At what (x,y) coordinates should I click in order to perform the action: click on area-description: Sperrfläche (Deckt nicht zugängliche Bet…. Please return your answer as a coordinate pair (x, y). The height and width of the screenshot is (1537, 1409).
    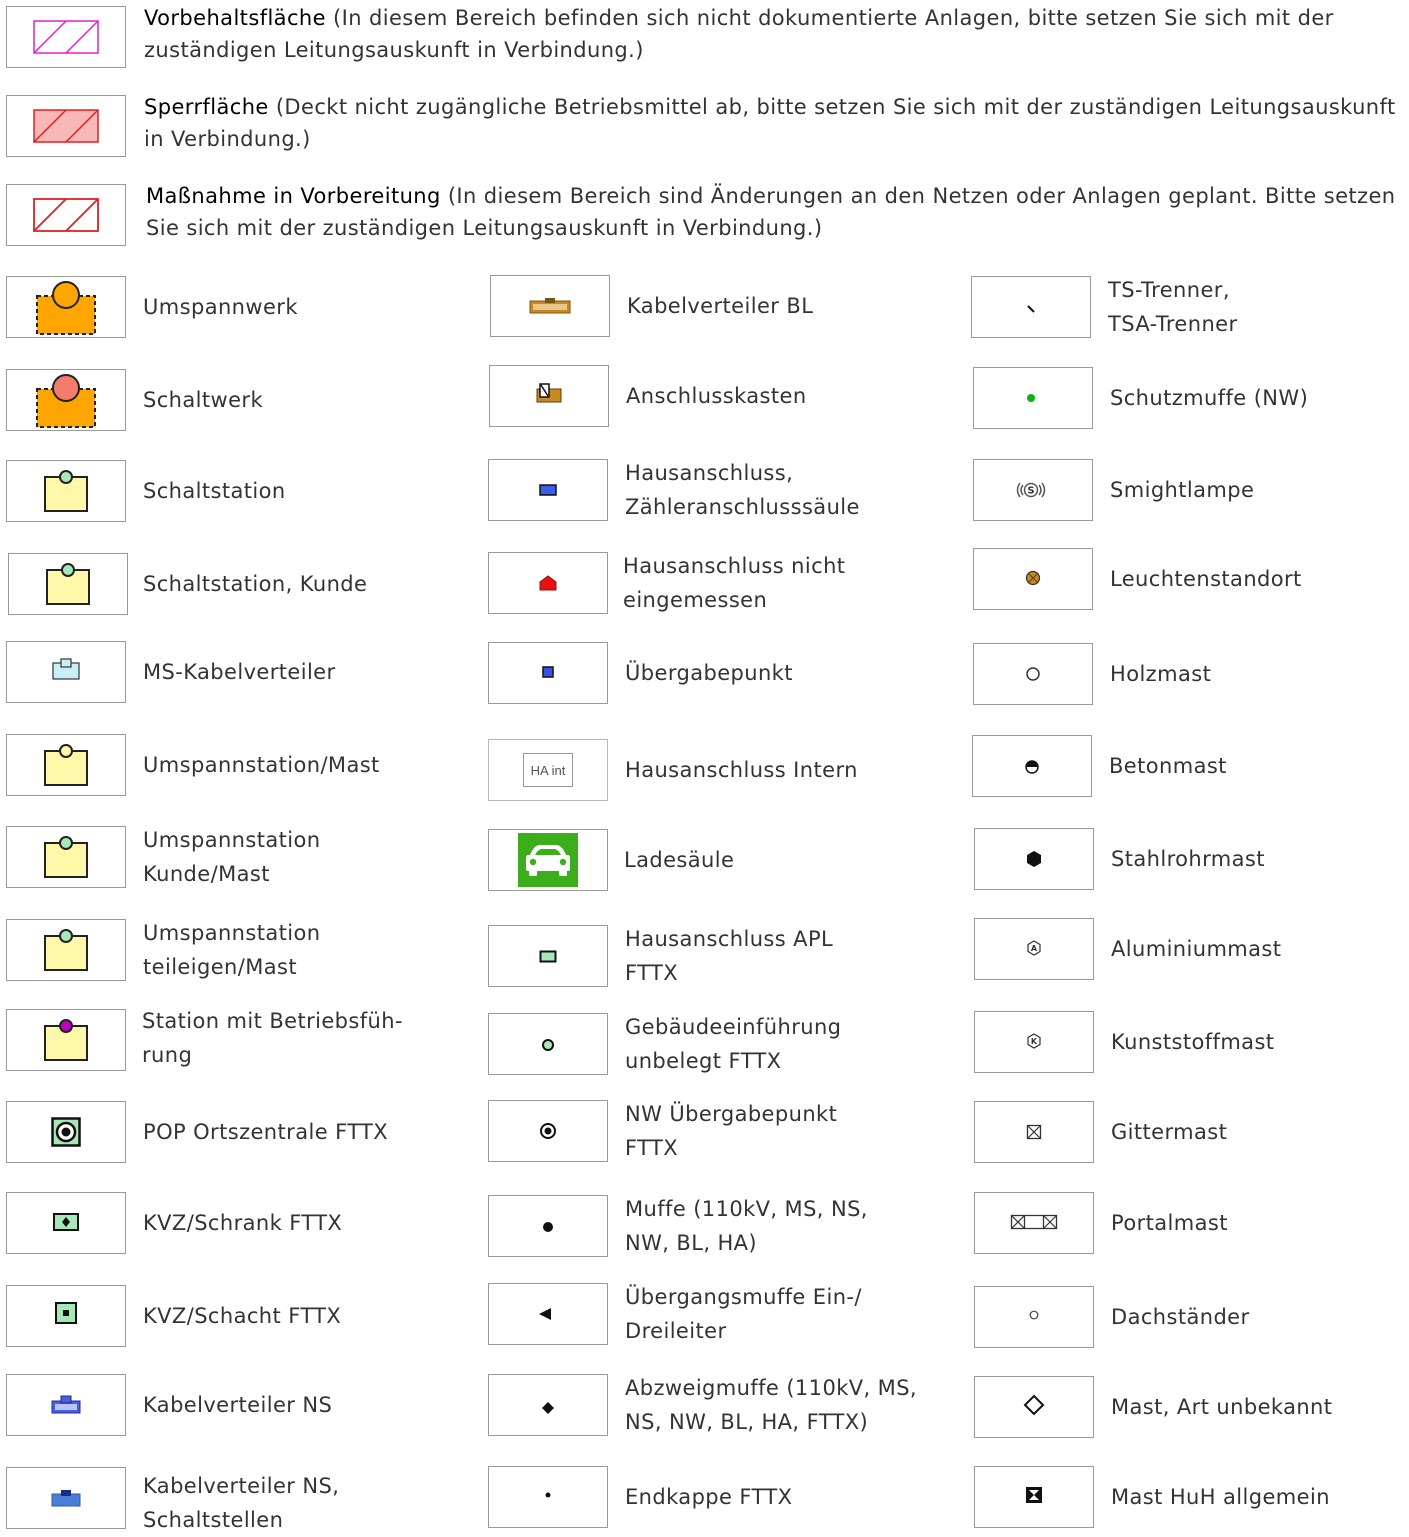
    Looking at the image, I should click on (771, 123).